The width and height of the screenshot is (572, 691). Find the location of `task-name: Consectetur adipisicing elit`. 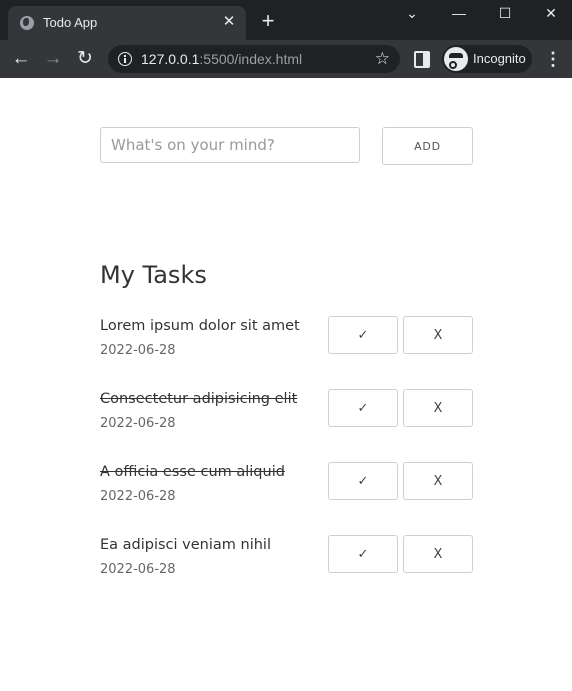

task-name: Consectetur adipisicing elit is located at coordinates (199, 399).